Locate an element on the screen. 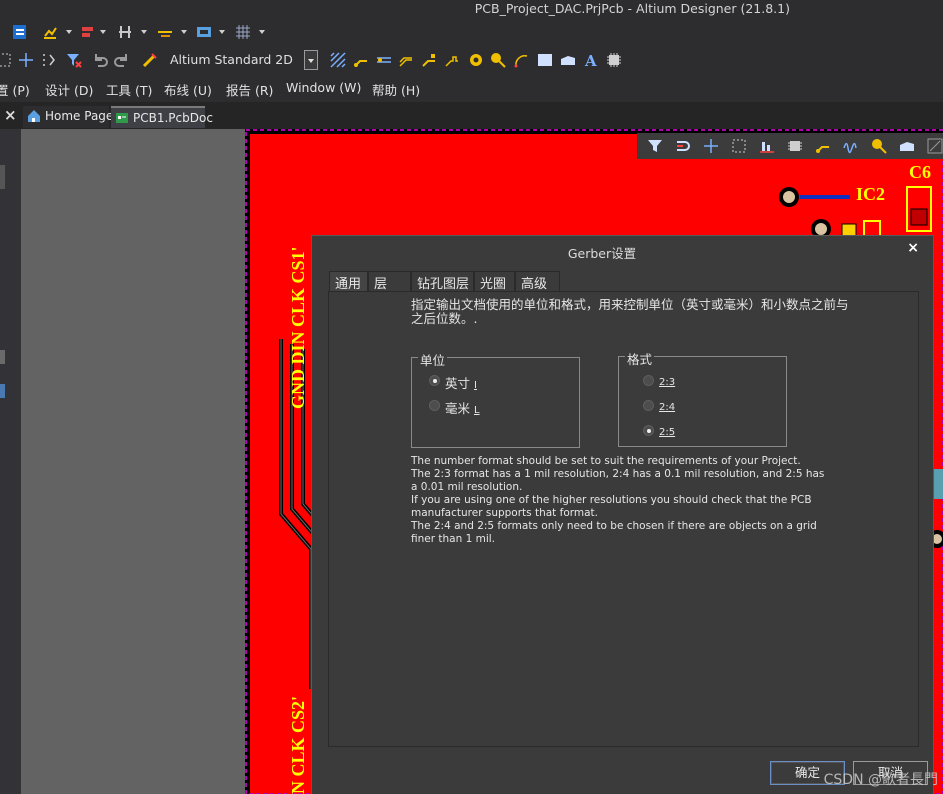 This screenshot has height=794, width=943. silk-ic2-label: IC2 is located at coordinates (870, 194).